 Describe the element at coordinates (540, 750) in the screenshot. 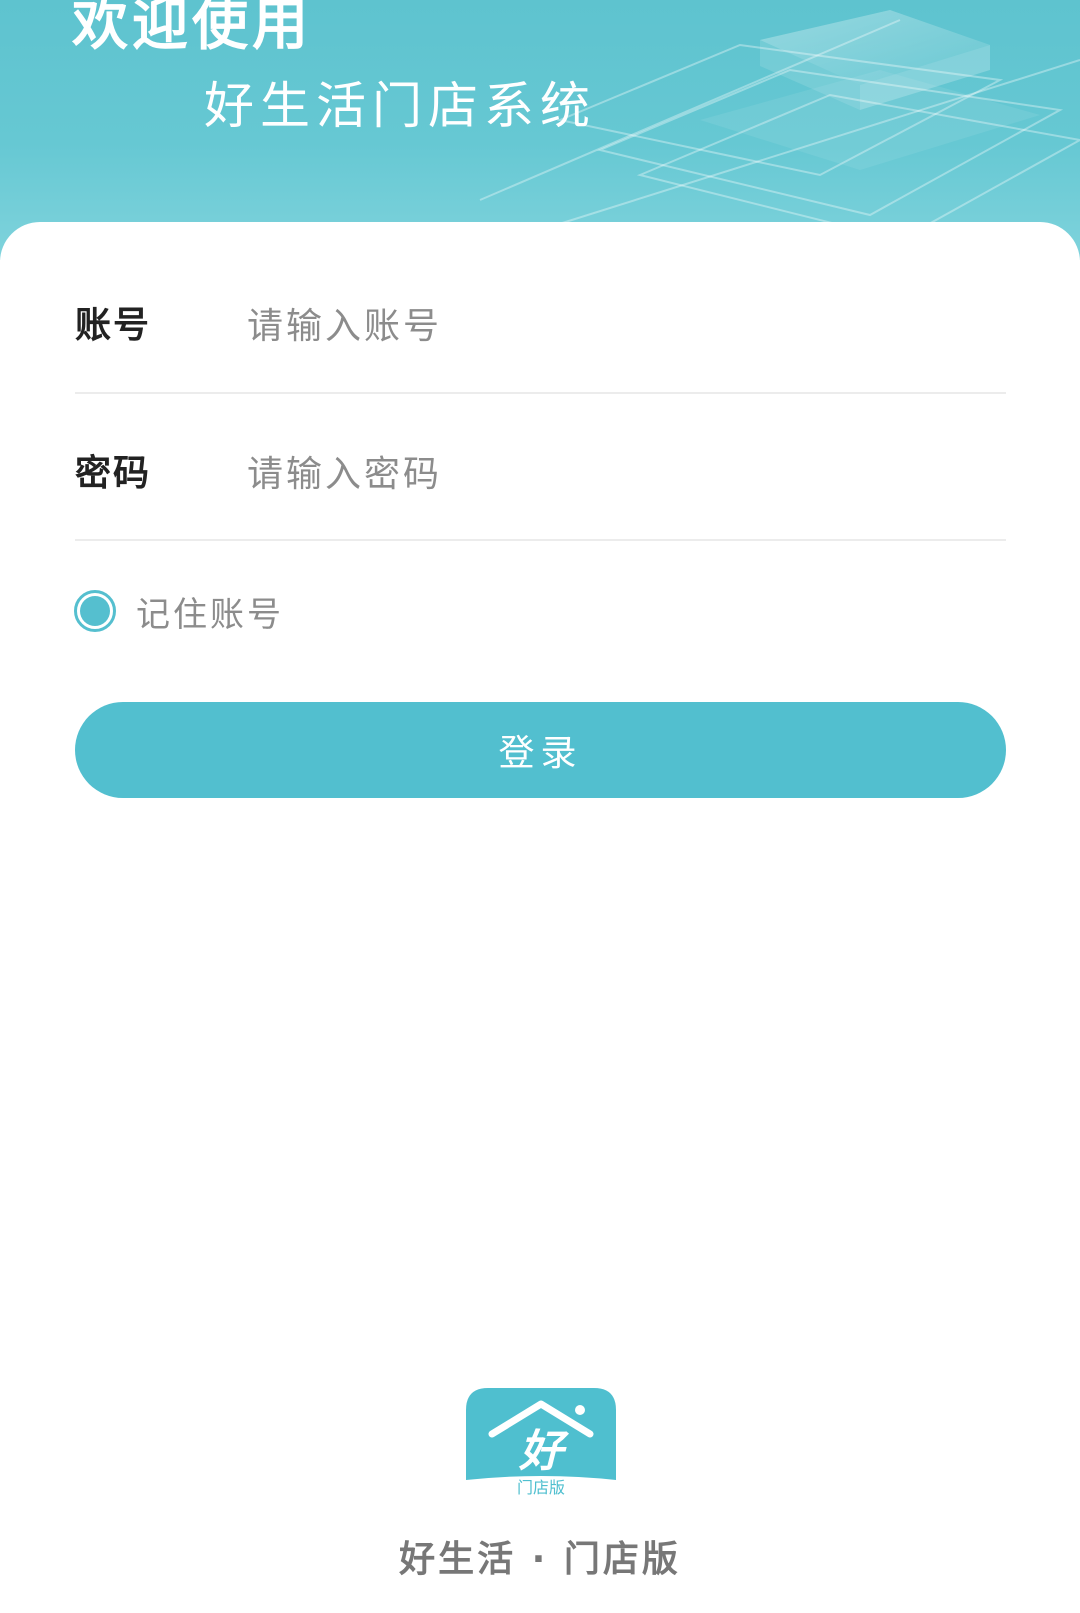

I see `login-button: 登录` at that location.